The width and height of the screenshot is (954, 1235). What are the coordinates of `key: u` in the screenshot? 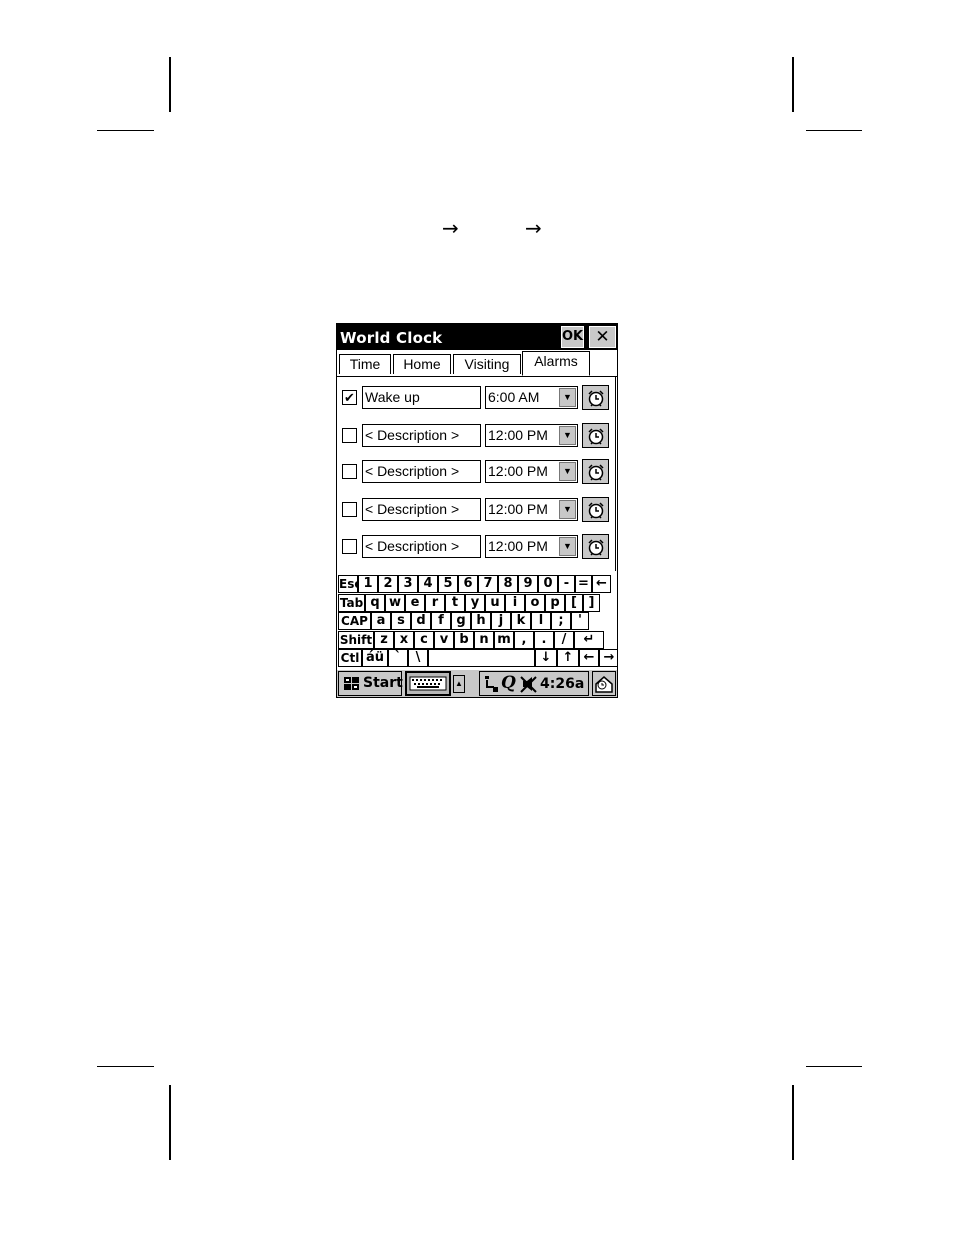 It's located at (495, 602).